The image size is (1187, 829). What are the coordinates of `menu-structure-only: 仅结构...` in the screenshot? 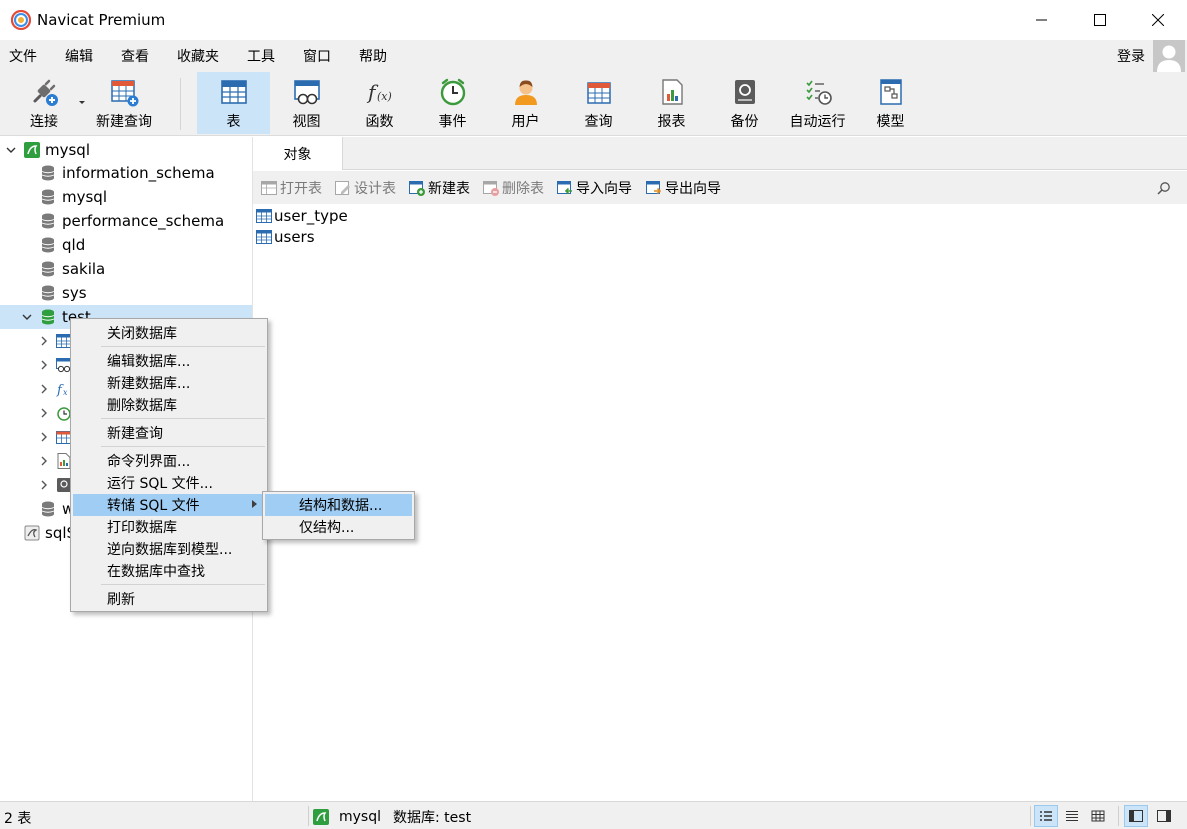 It's located at (338, 527).